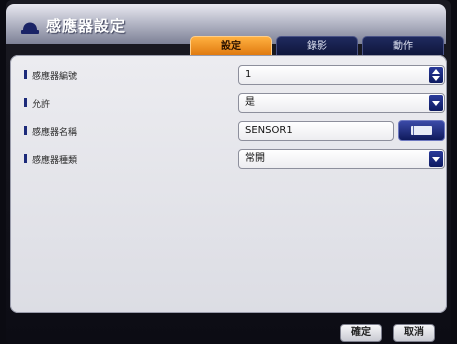 This screenshot has width=457, height=344. I want to click on sensor-type-row: 感應器種類 常開, so click(228, 159).